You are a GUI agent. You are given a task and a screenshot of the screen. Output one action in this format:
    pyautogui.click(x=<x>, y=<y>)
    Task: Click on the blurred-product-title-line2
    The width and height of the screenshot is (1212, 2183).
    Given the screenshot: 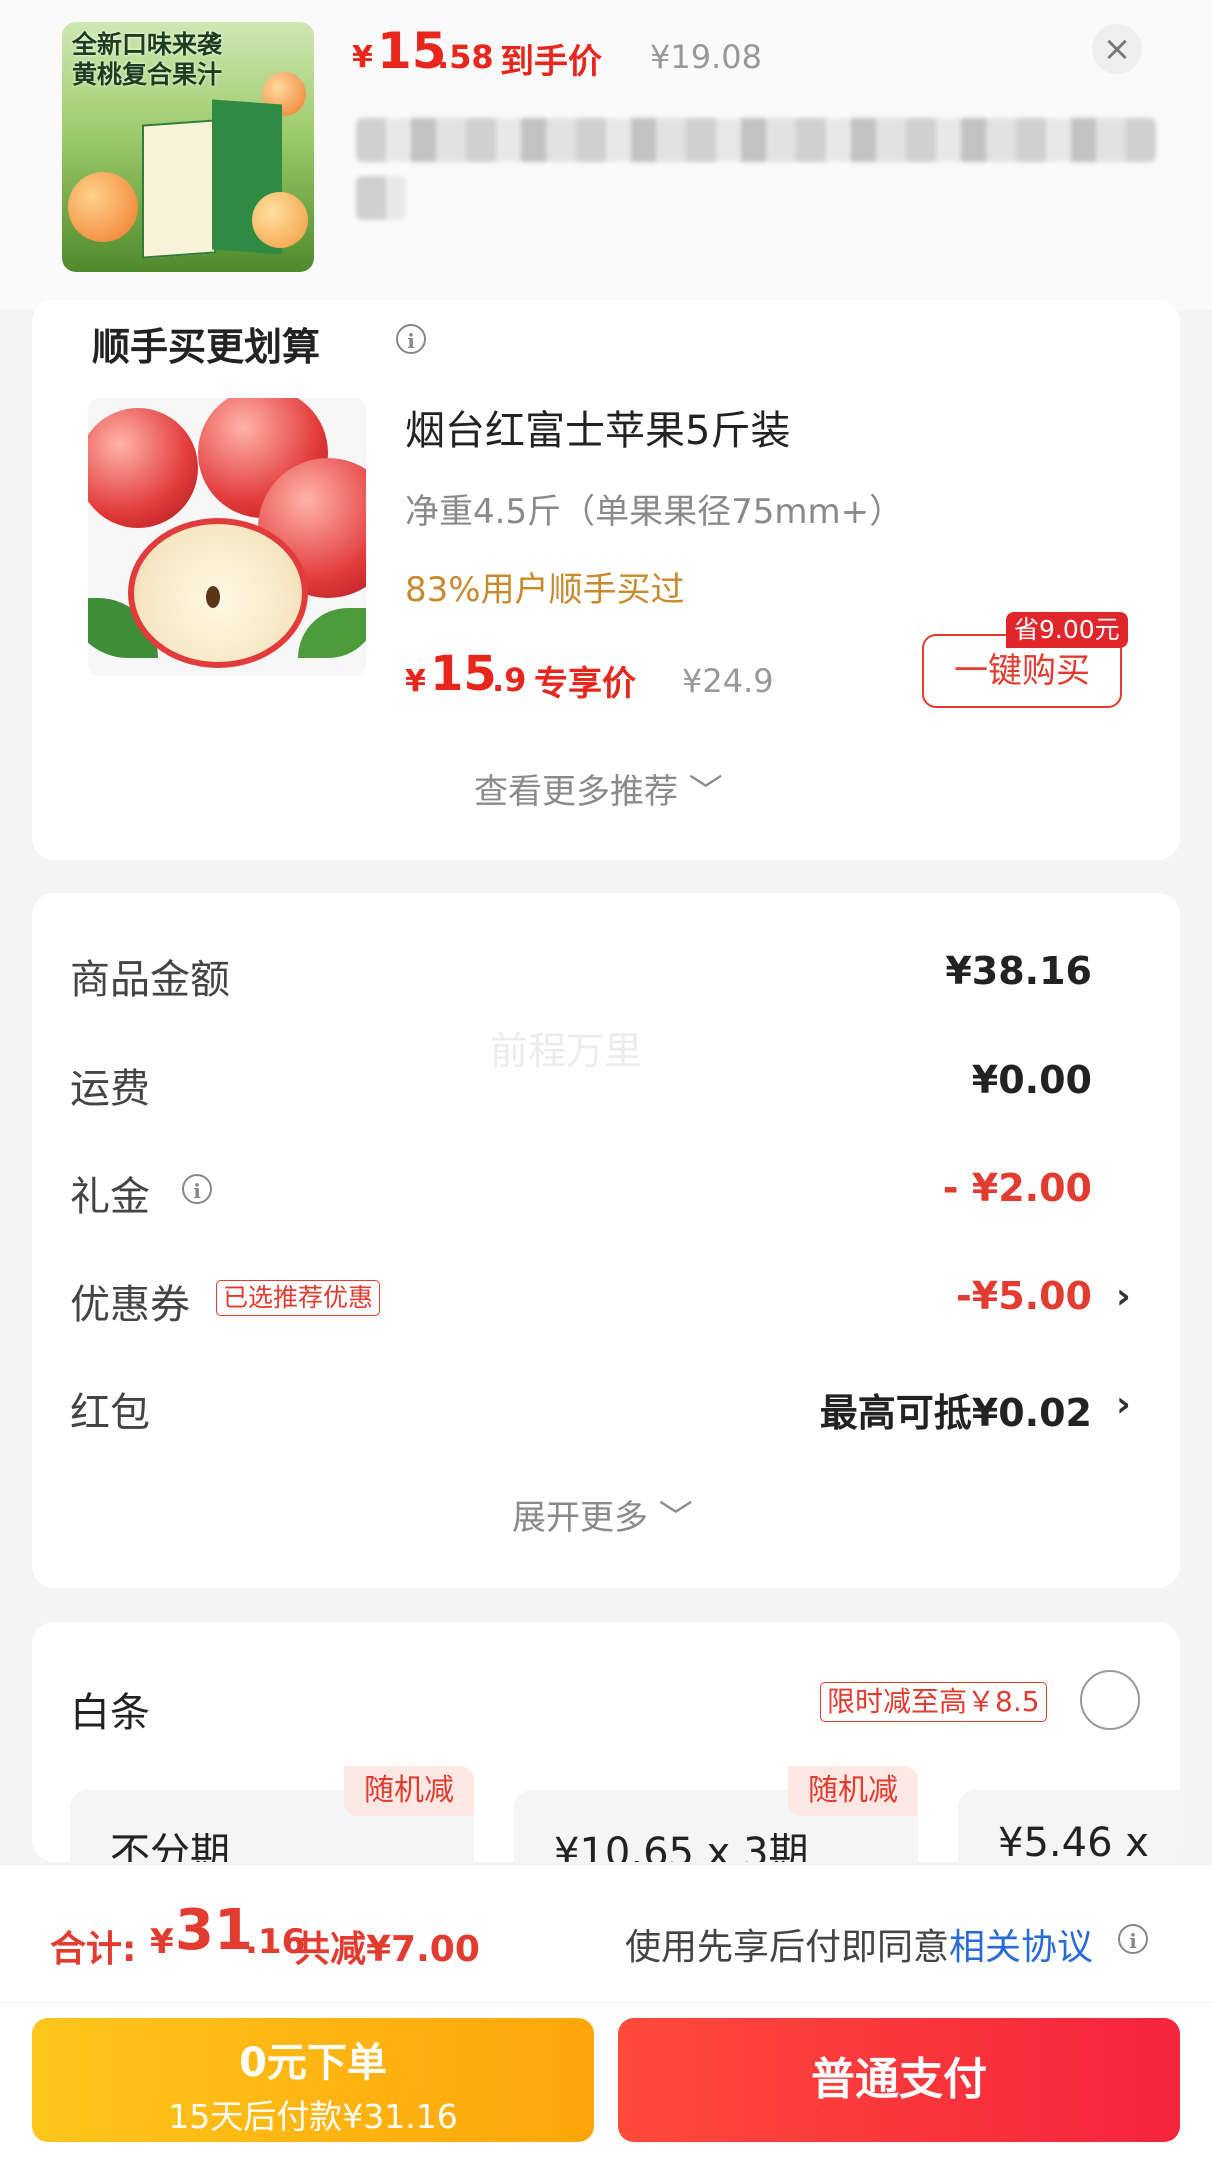 What is the action you would take?
    pyautogui.click(x=381, y=198)
    